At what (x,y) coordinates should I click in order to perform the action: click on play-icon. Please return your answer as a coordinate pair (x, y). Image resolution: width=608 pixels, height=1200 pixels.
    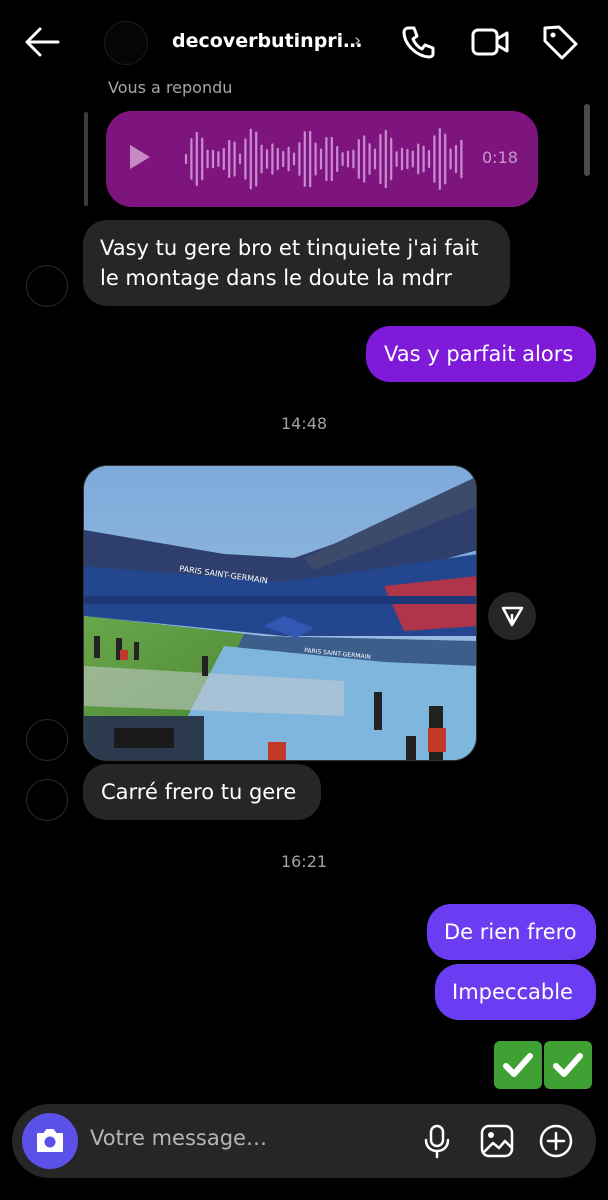
    Looking at the image, I should click on (140, 157).